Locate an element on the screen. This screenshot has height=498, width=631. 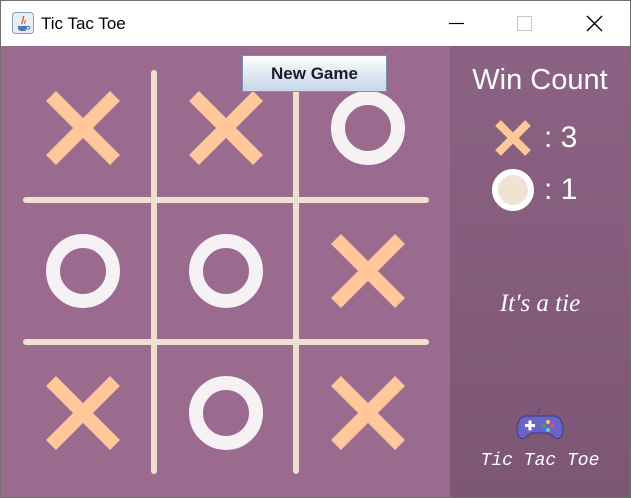
gamepad-icon is located at coordinates (540, 423).